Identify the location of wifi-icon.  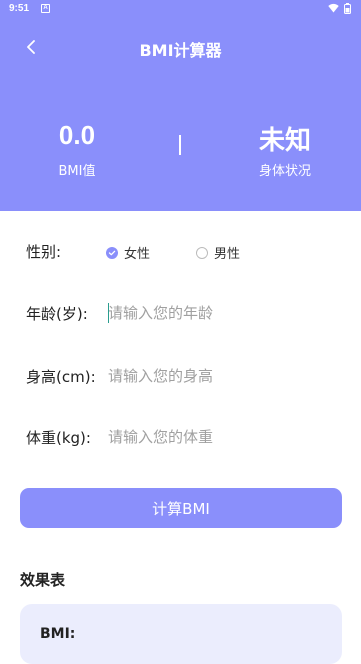
(333, 9).